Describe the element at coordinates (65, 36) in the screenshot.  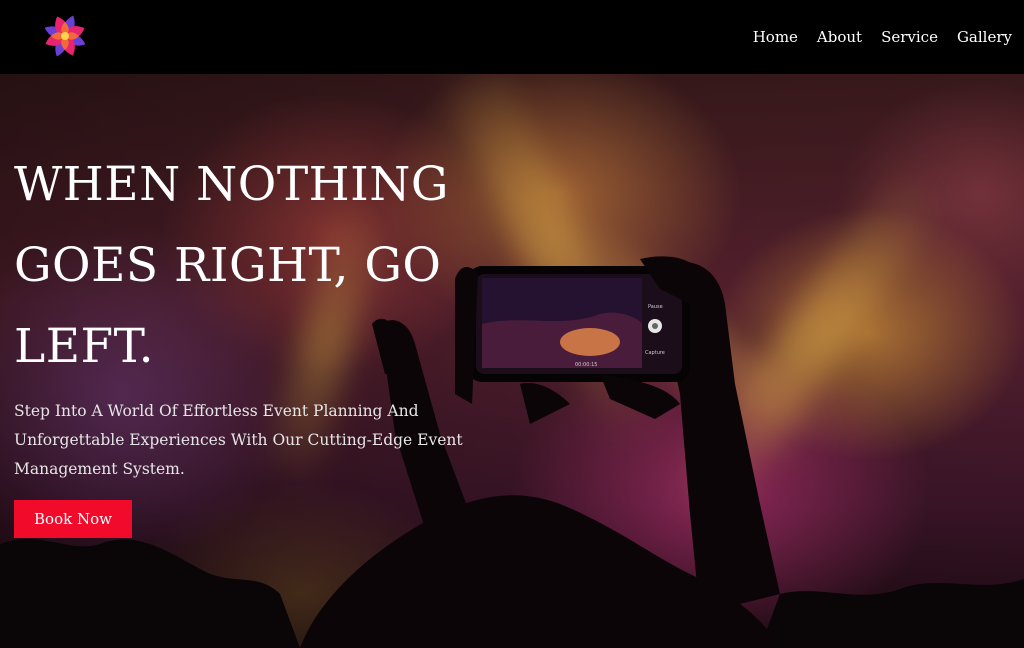
I see `lotus-logo-icon` at that location.